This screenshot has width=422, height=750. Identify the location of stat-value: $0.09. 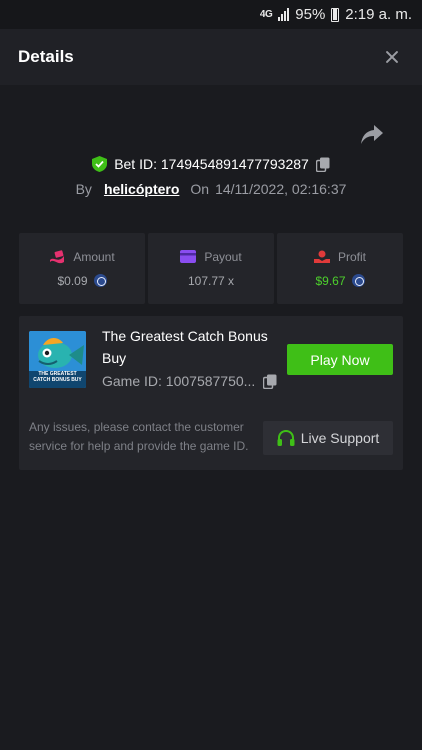
(72, 280).